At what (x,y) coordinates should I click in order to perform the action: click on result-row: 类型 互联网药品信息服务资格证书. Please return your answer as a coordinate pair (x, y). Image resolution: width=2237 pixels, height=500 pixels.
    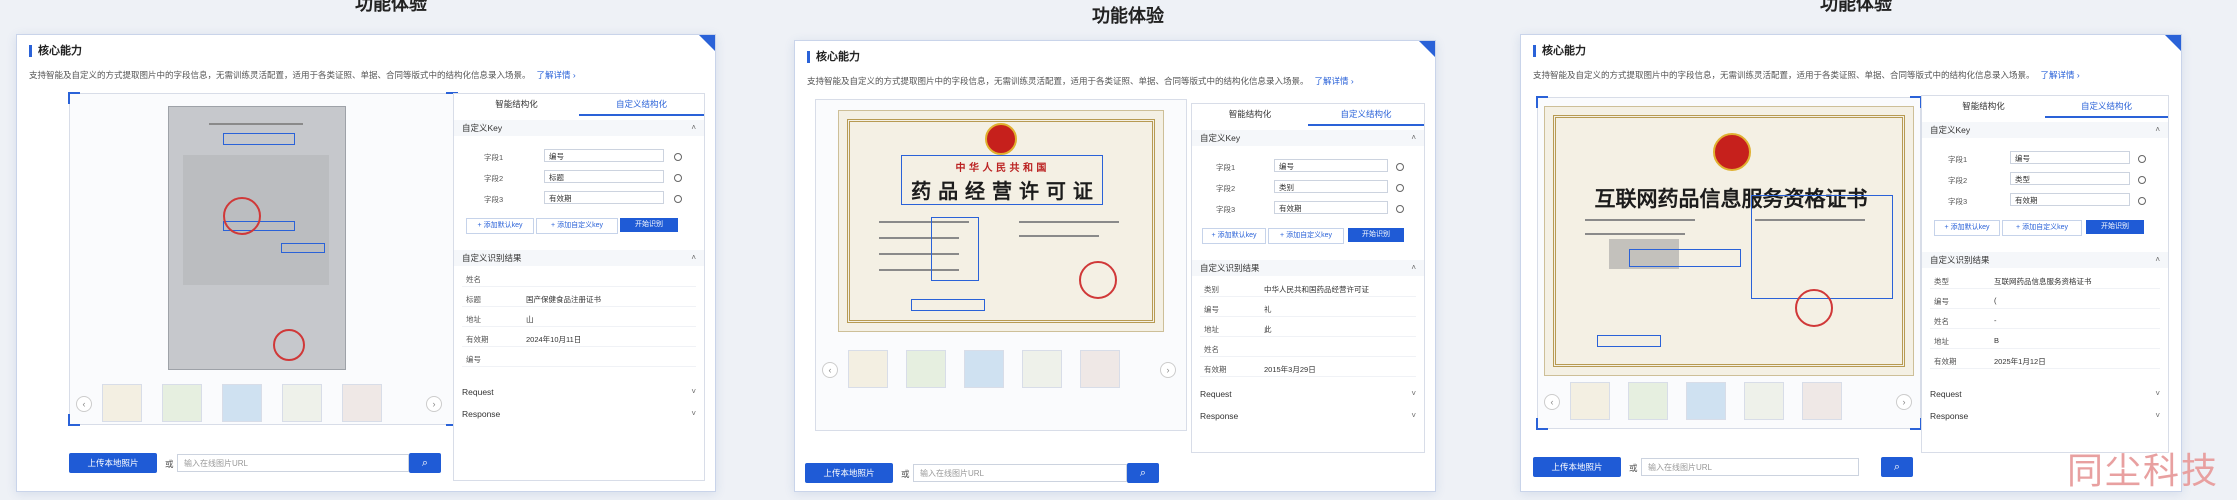
    Looking at the image, I should click on (2045, 280).